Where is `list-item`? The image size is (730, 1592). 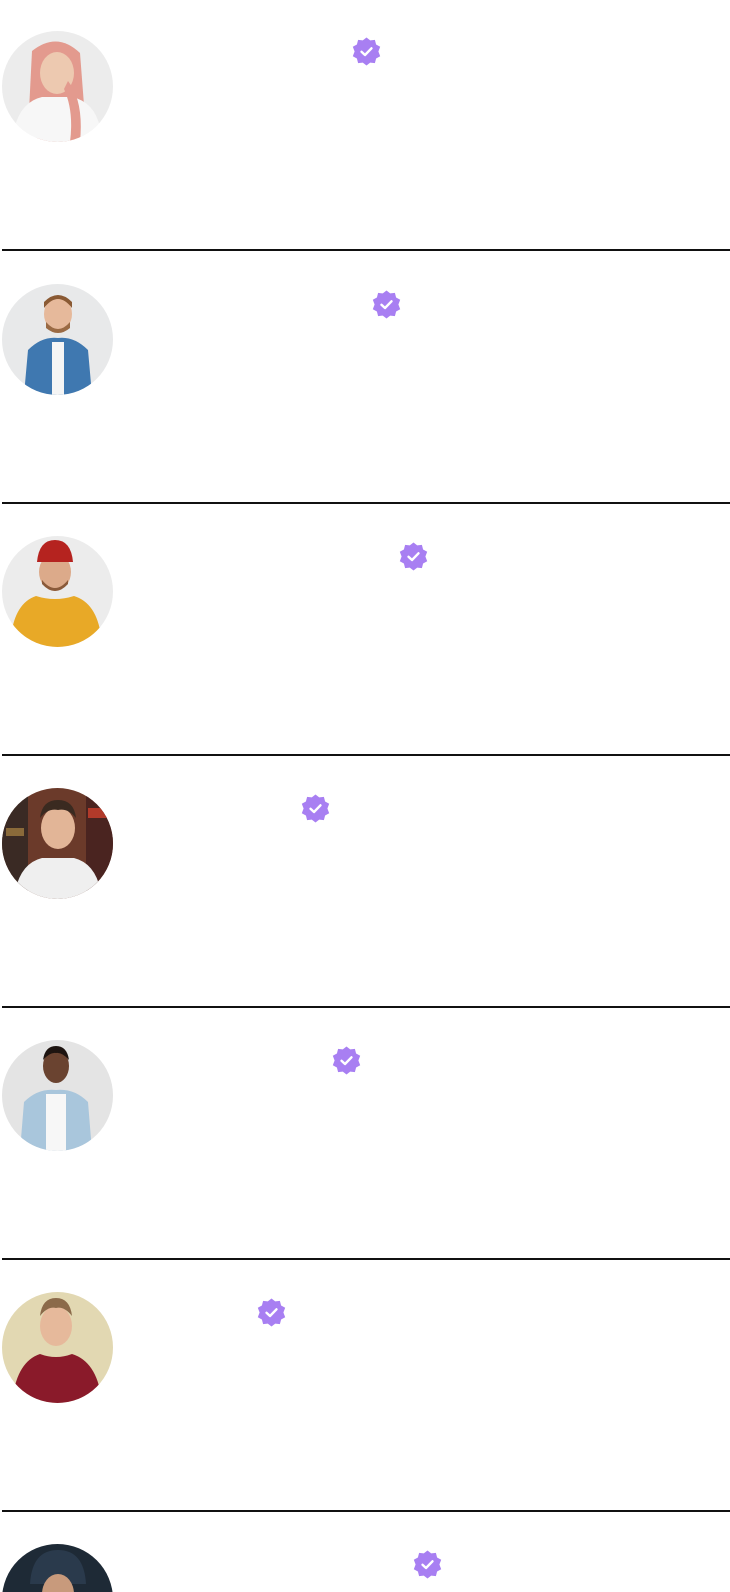 list-item is located at coordinates (365, 1561).